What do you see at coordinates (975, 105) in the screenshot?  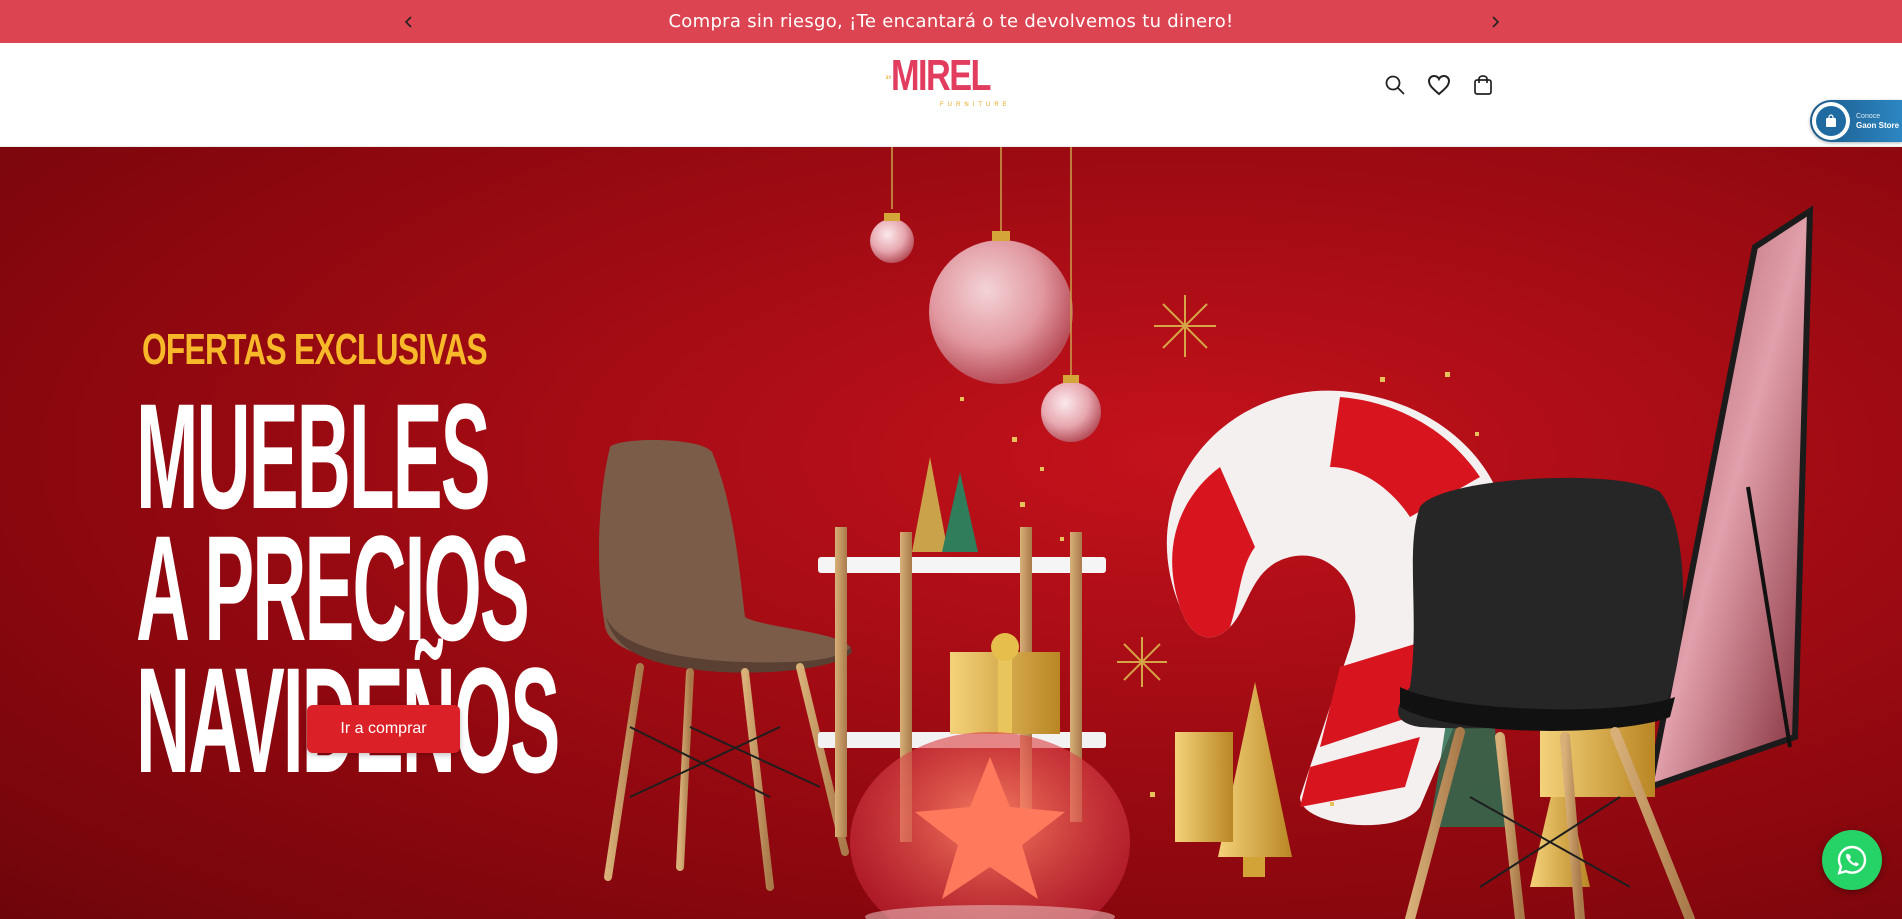 I see `logo-subtitle: FURNITURE` at bounding box center [975, 105].